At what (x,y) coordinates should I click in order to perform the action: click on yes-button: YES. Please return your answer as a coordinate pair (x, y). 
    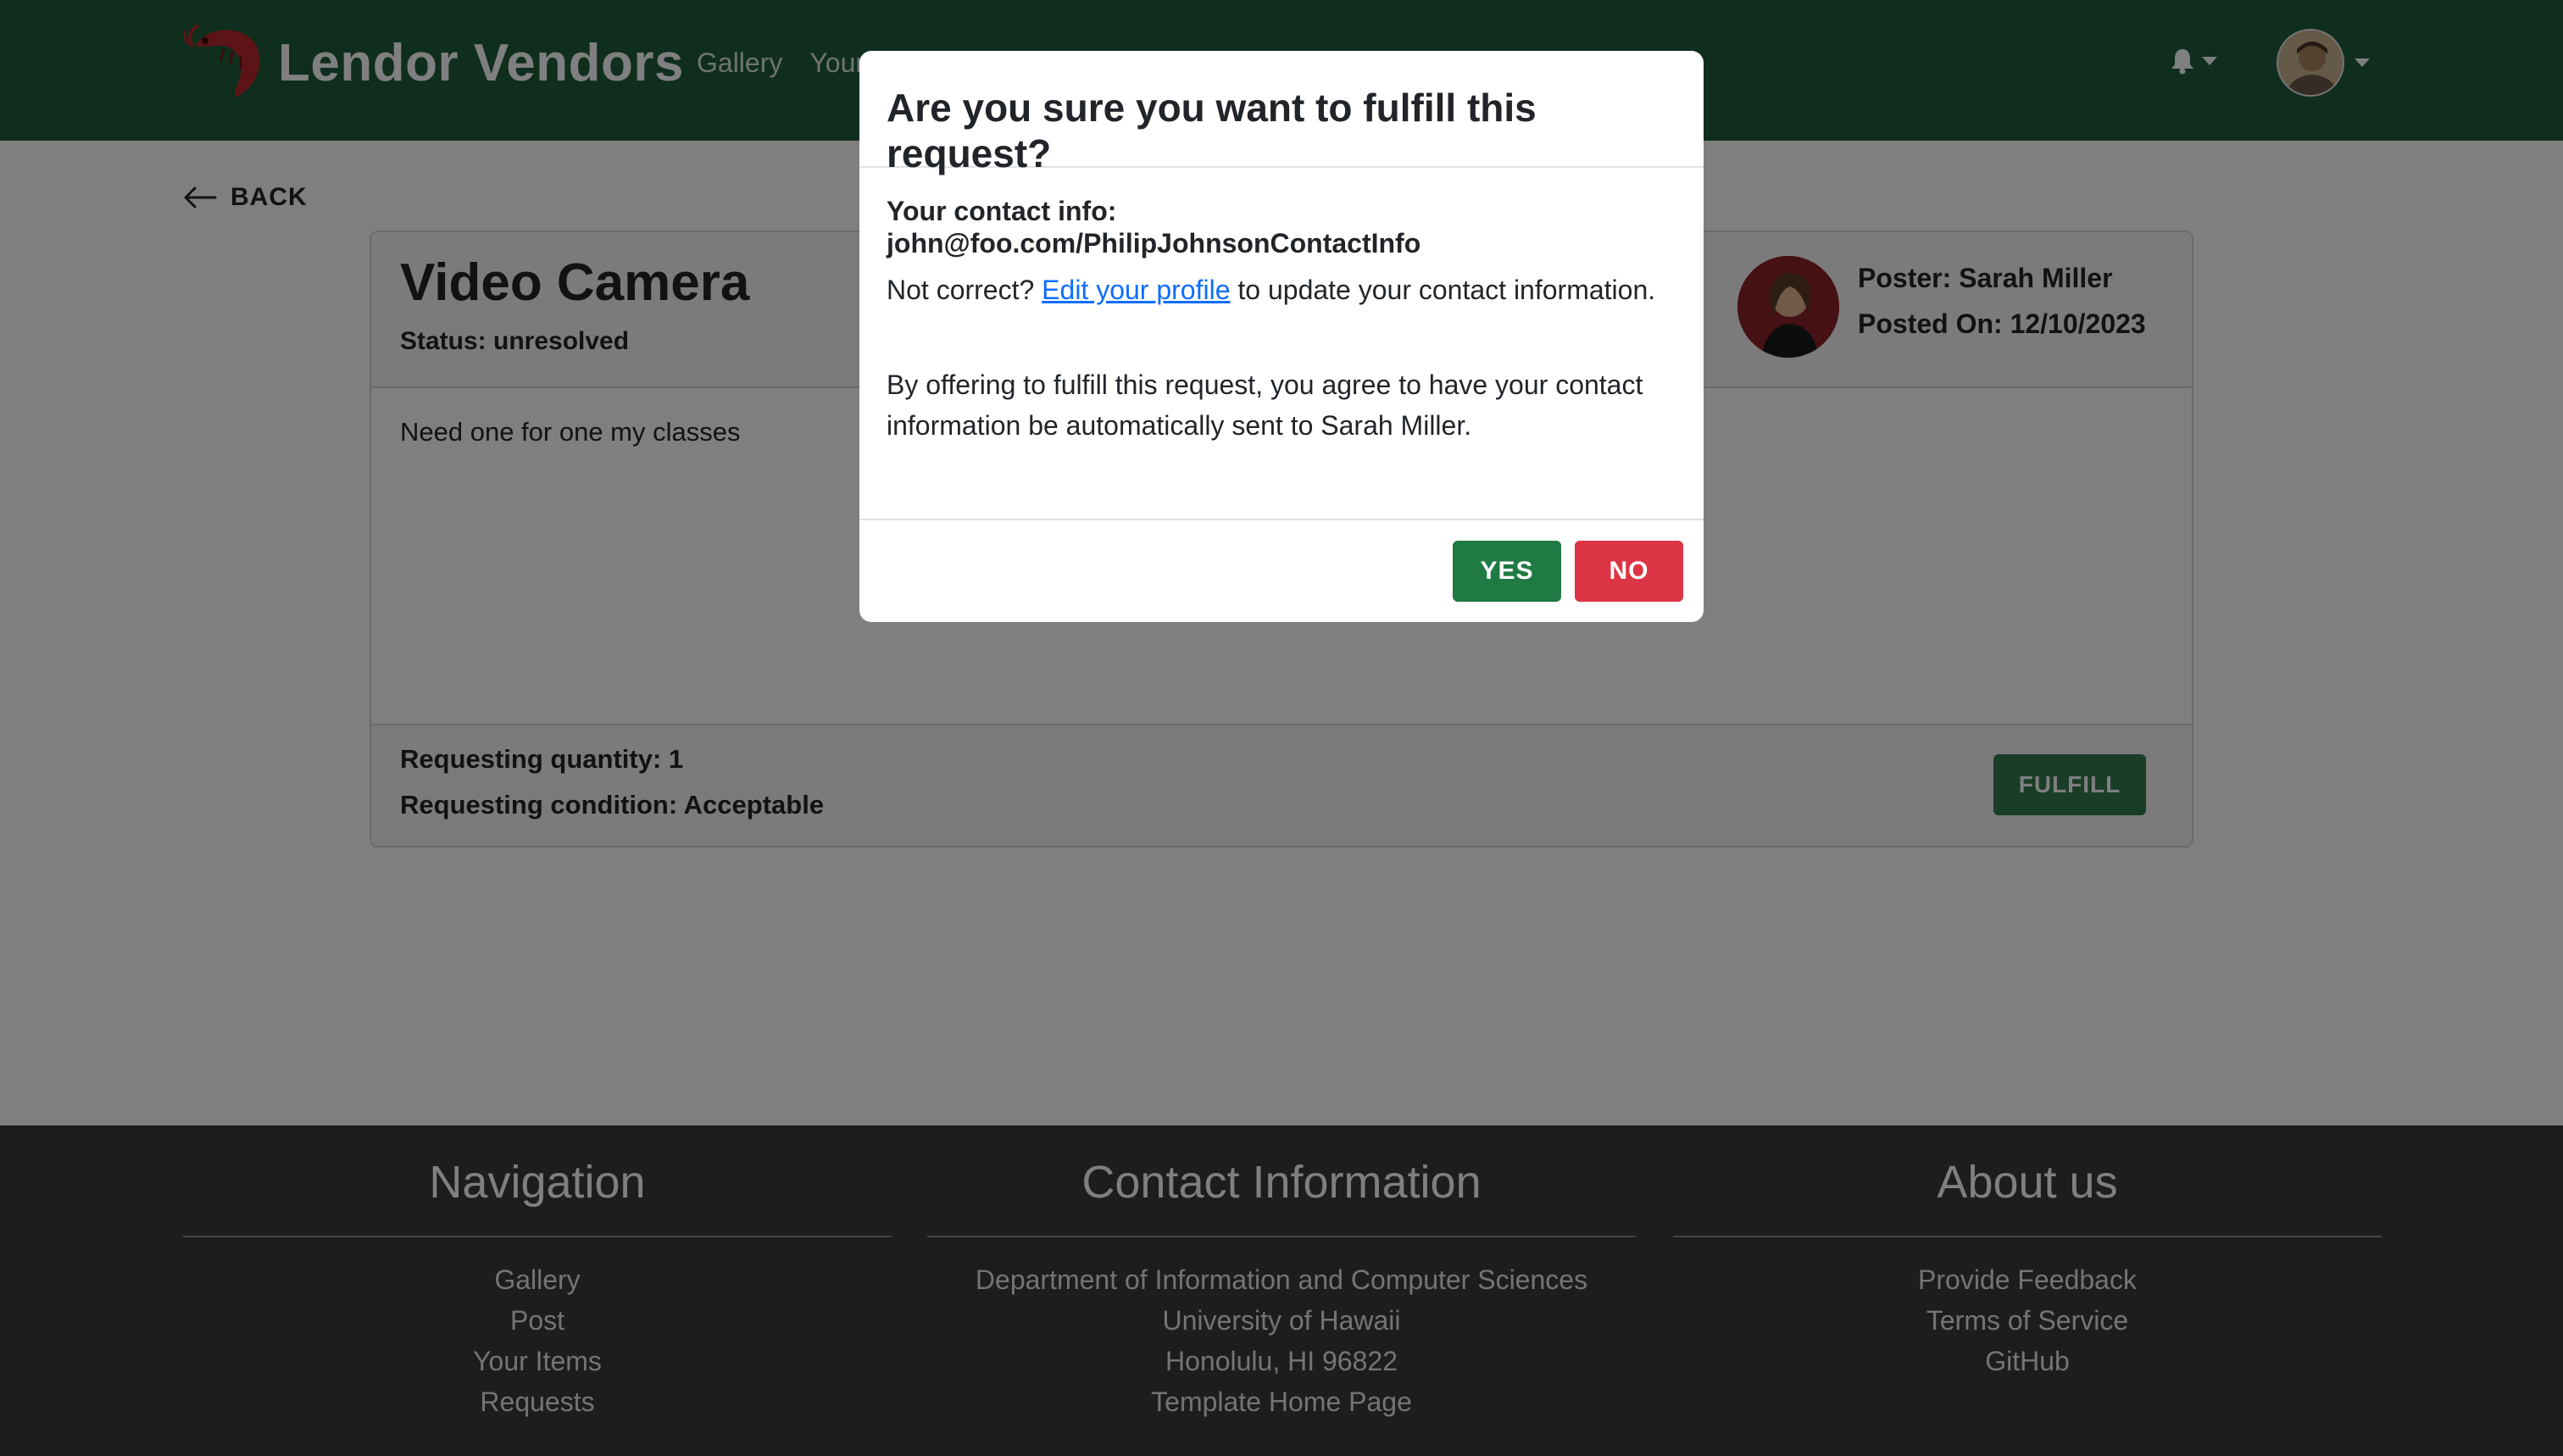
    Looking at the image, I should click on (1507, 571).